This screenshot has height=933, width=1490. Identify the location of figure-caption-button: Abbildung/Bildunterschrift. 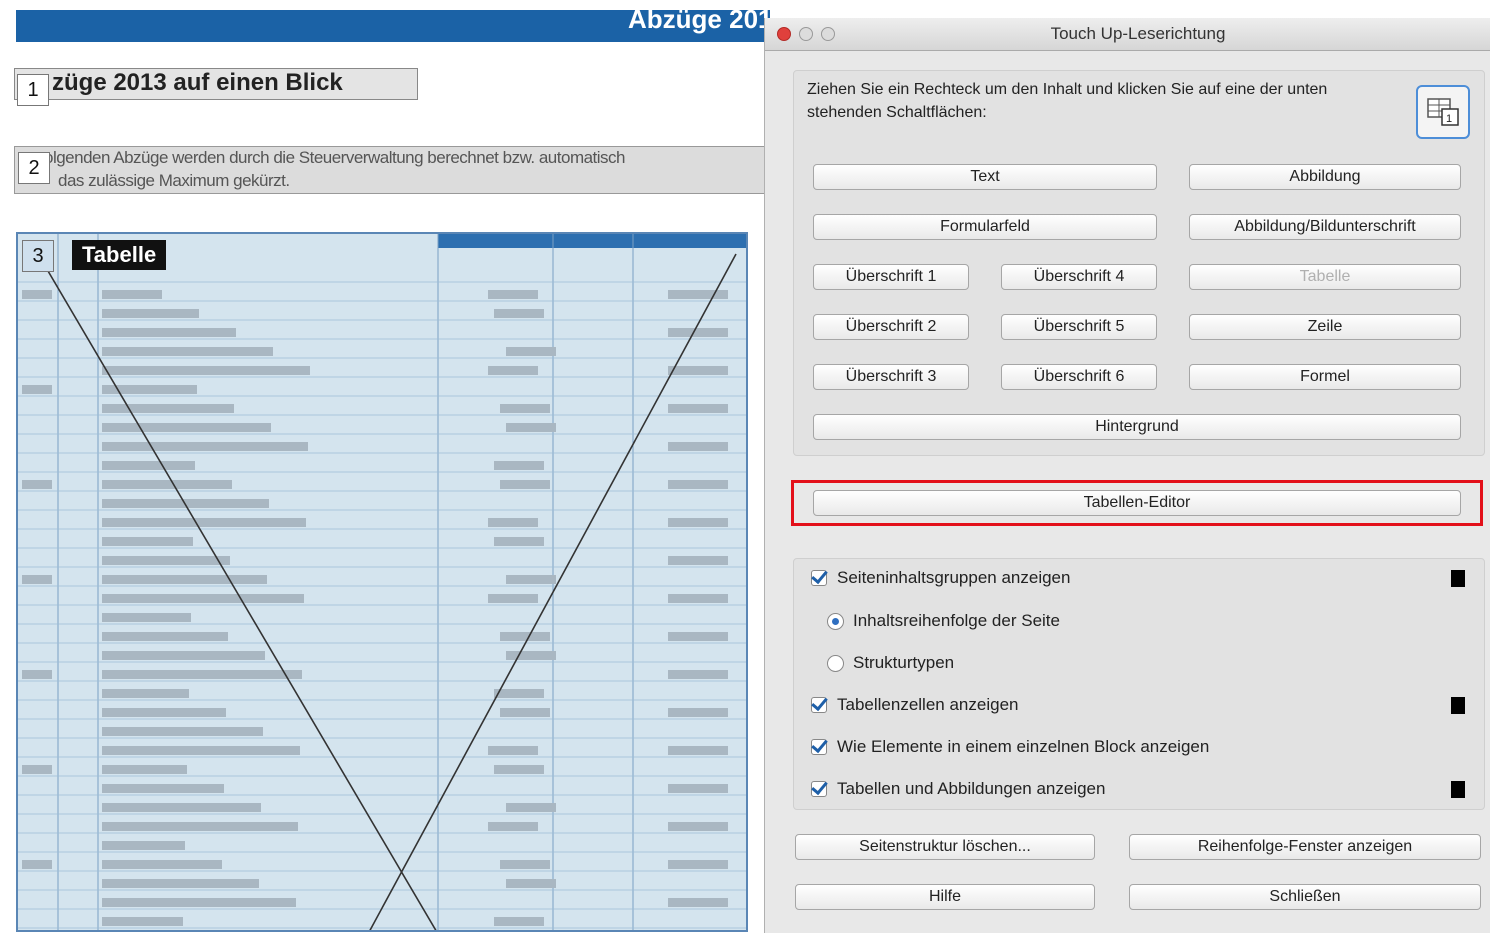
(1325, 227).